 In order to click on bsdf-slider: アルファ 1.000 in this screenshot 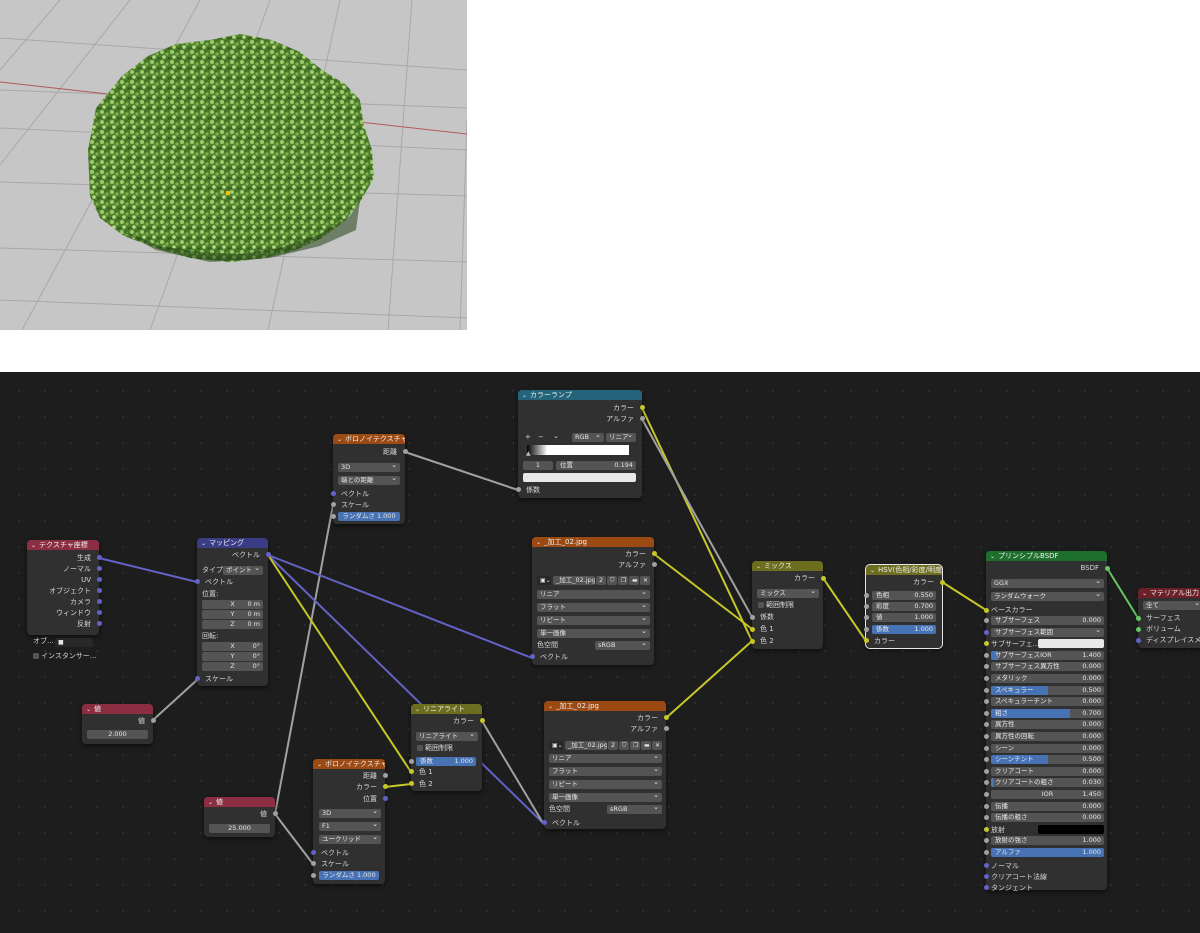, I will do `click(1047, 852)`.